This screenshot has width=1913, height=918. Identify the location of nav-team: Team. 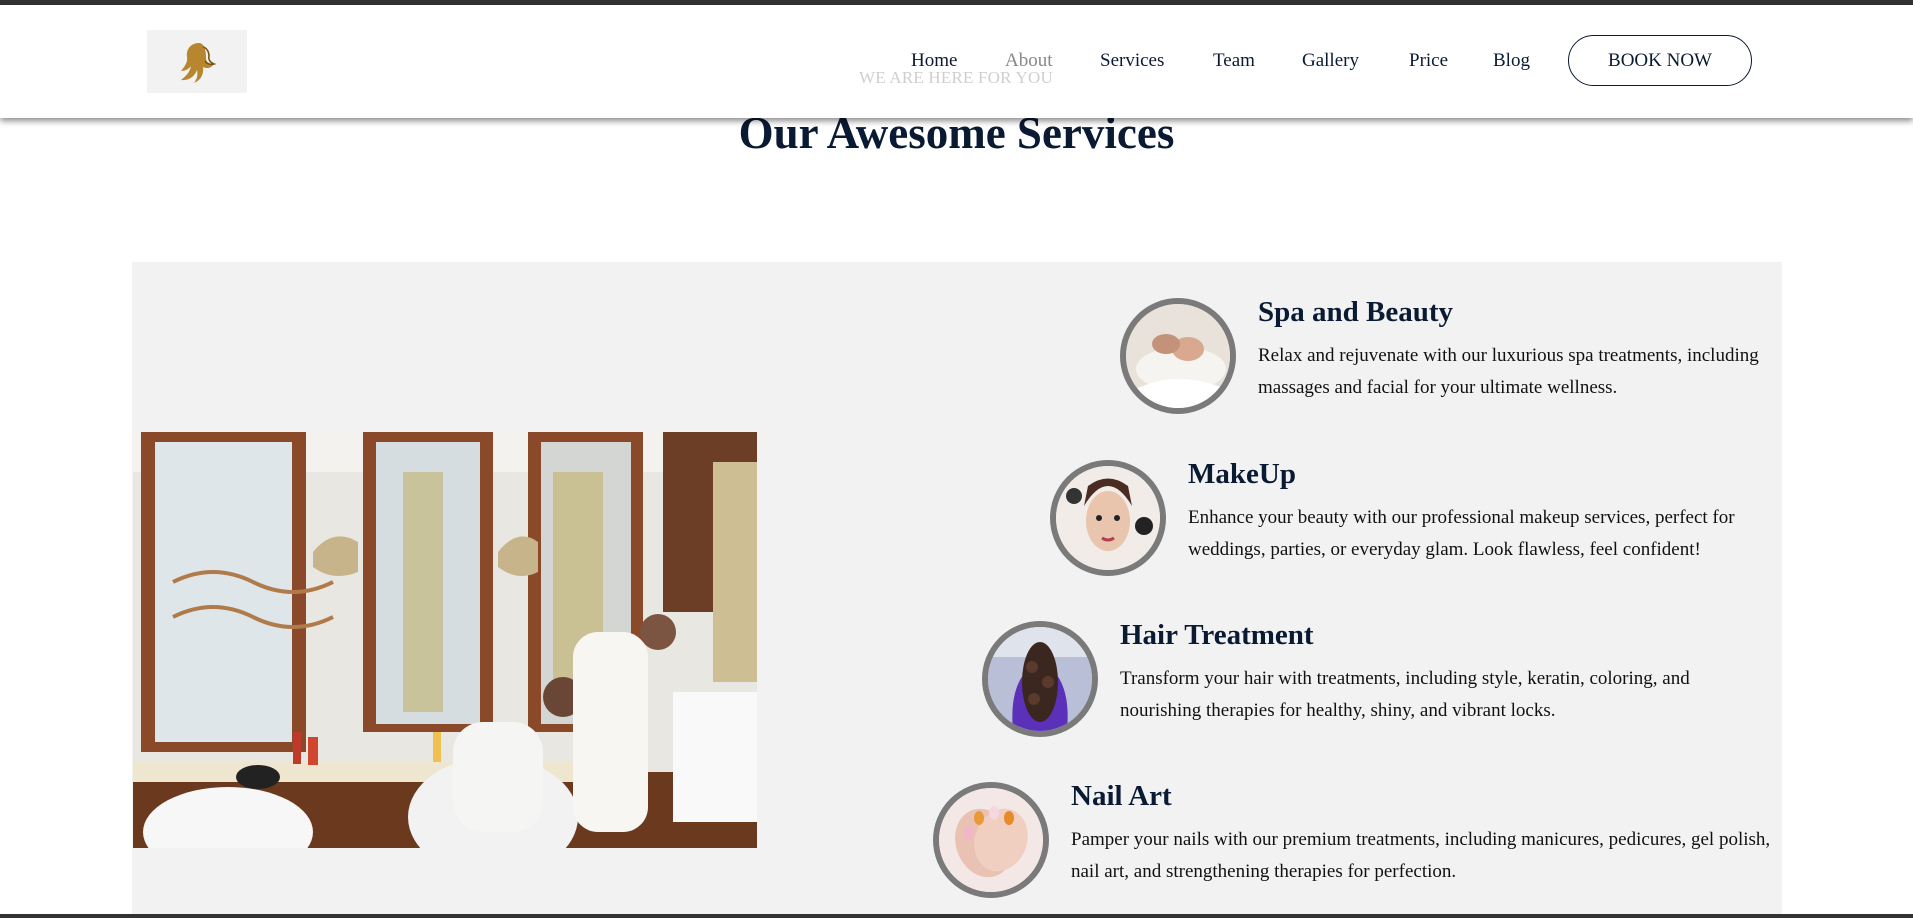
(1234, 61).